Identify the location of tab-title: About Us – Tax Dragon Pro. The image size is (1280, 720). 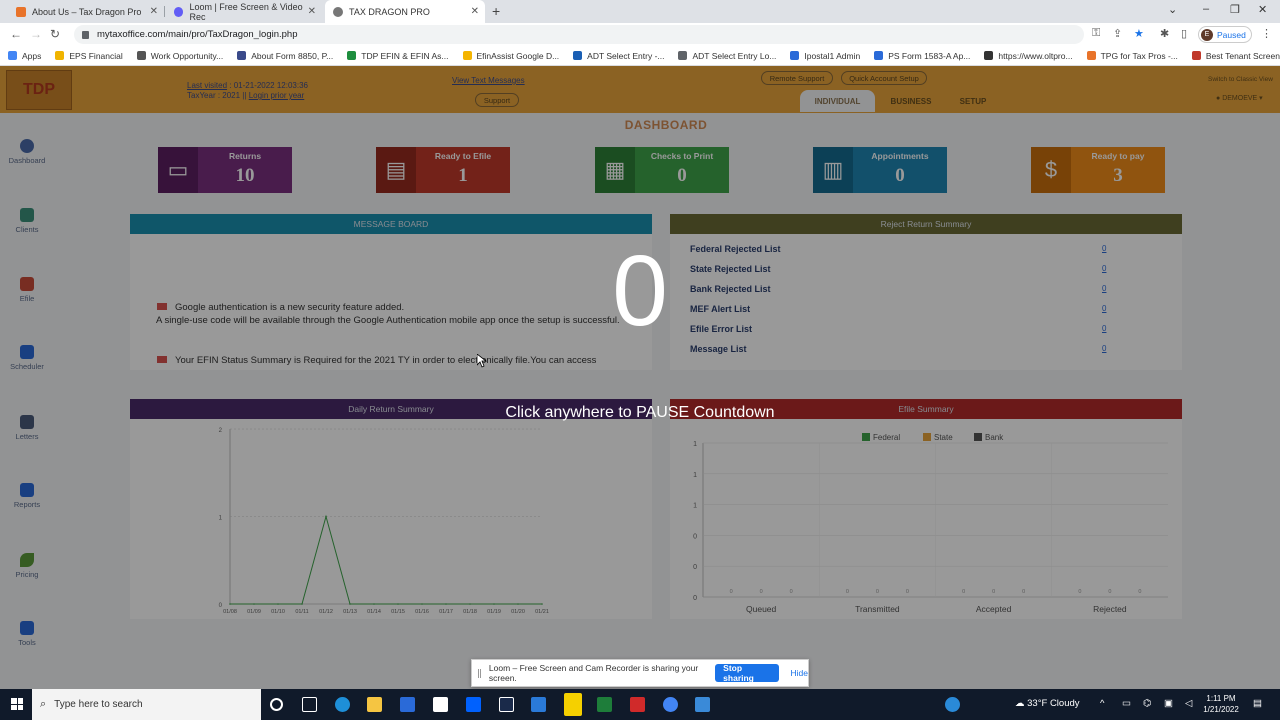
(87, 11).